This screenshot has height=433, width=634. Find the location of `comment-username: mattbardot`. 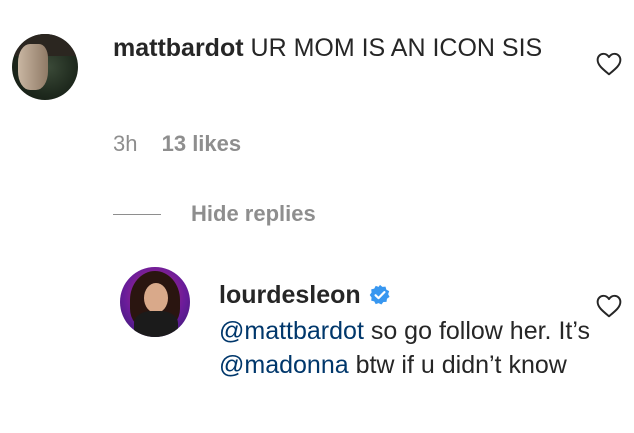

comment-username: mattbardot is located at coordinates (178, 48).